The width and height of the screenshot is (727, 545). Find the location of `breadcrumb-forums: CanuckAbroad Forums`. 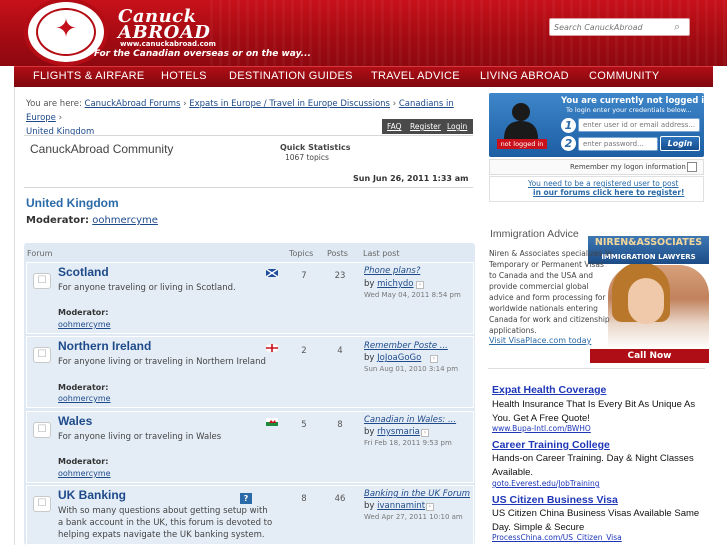

breadcrumb-forums: CanuckAbroad Forums is located at coordinates (133, 104).